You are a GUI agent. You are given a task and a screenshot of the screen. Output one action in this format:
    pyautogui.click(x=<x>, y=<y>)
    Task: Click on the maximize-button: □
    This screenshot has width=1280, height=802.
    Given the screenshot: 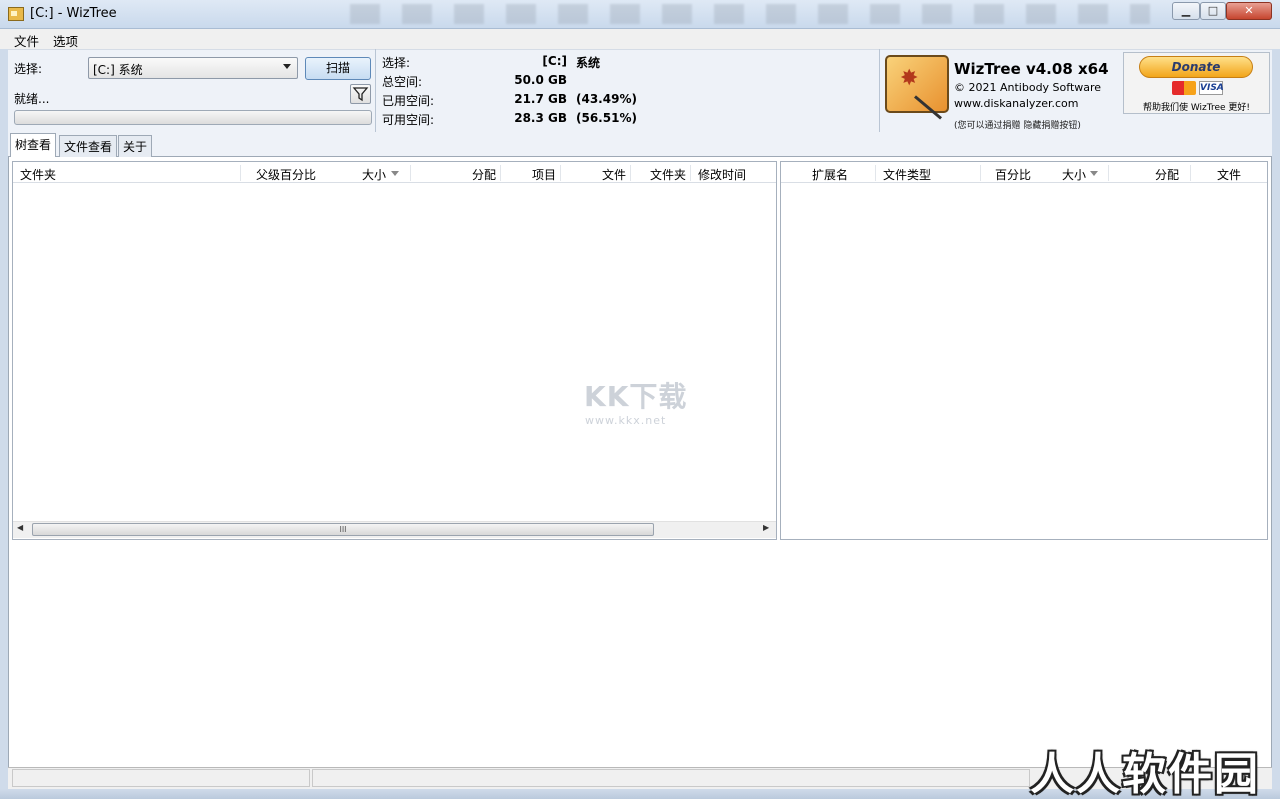 What is the action you would take?
    pyautogui.click(x=1213, y=11)
    